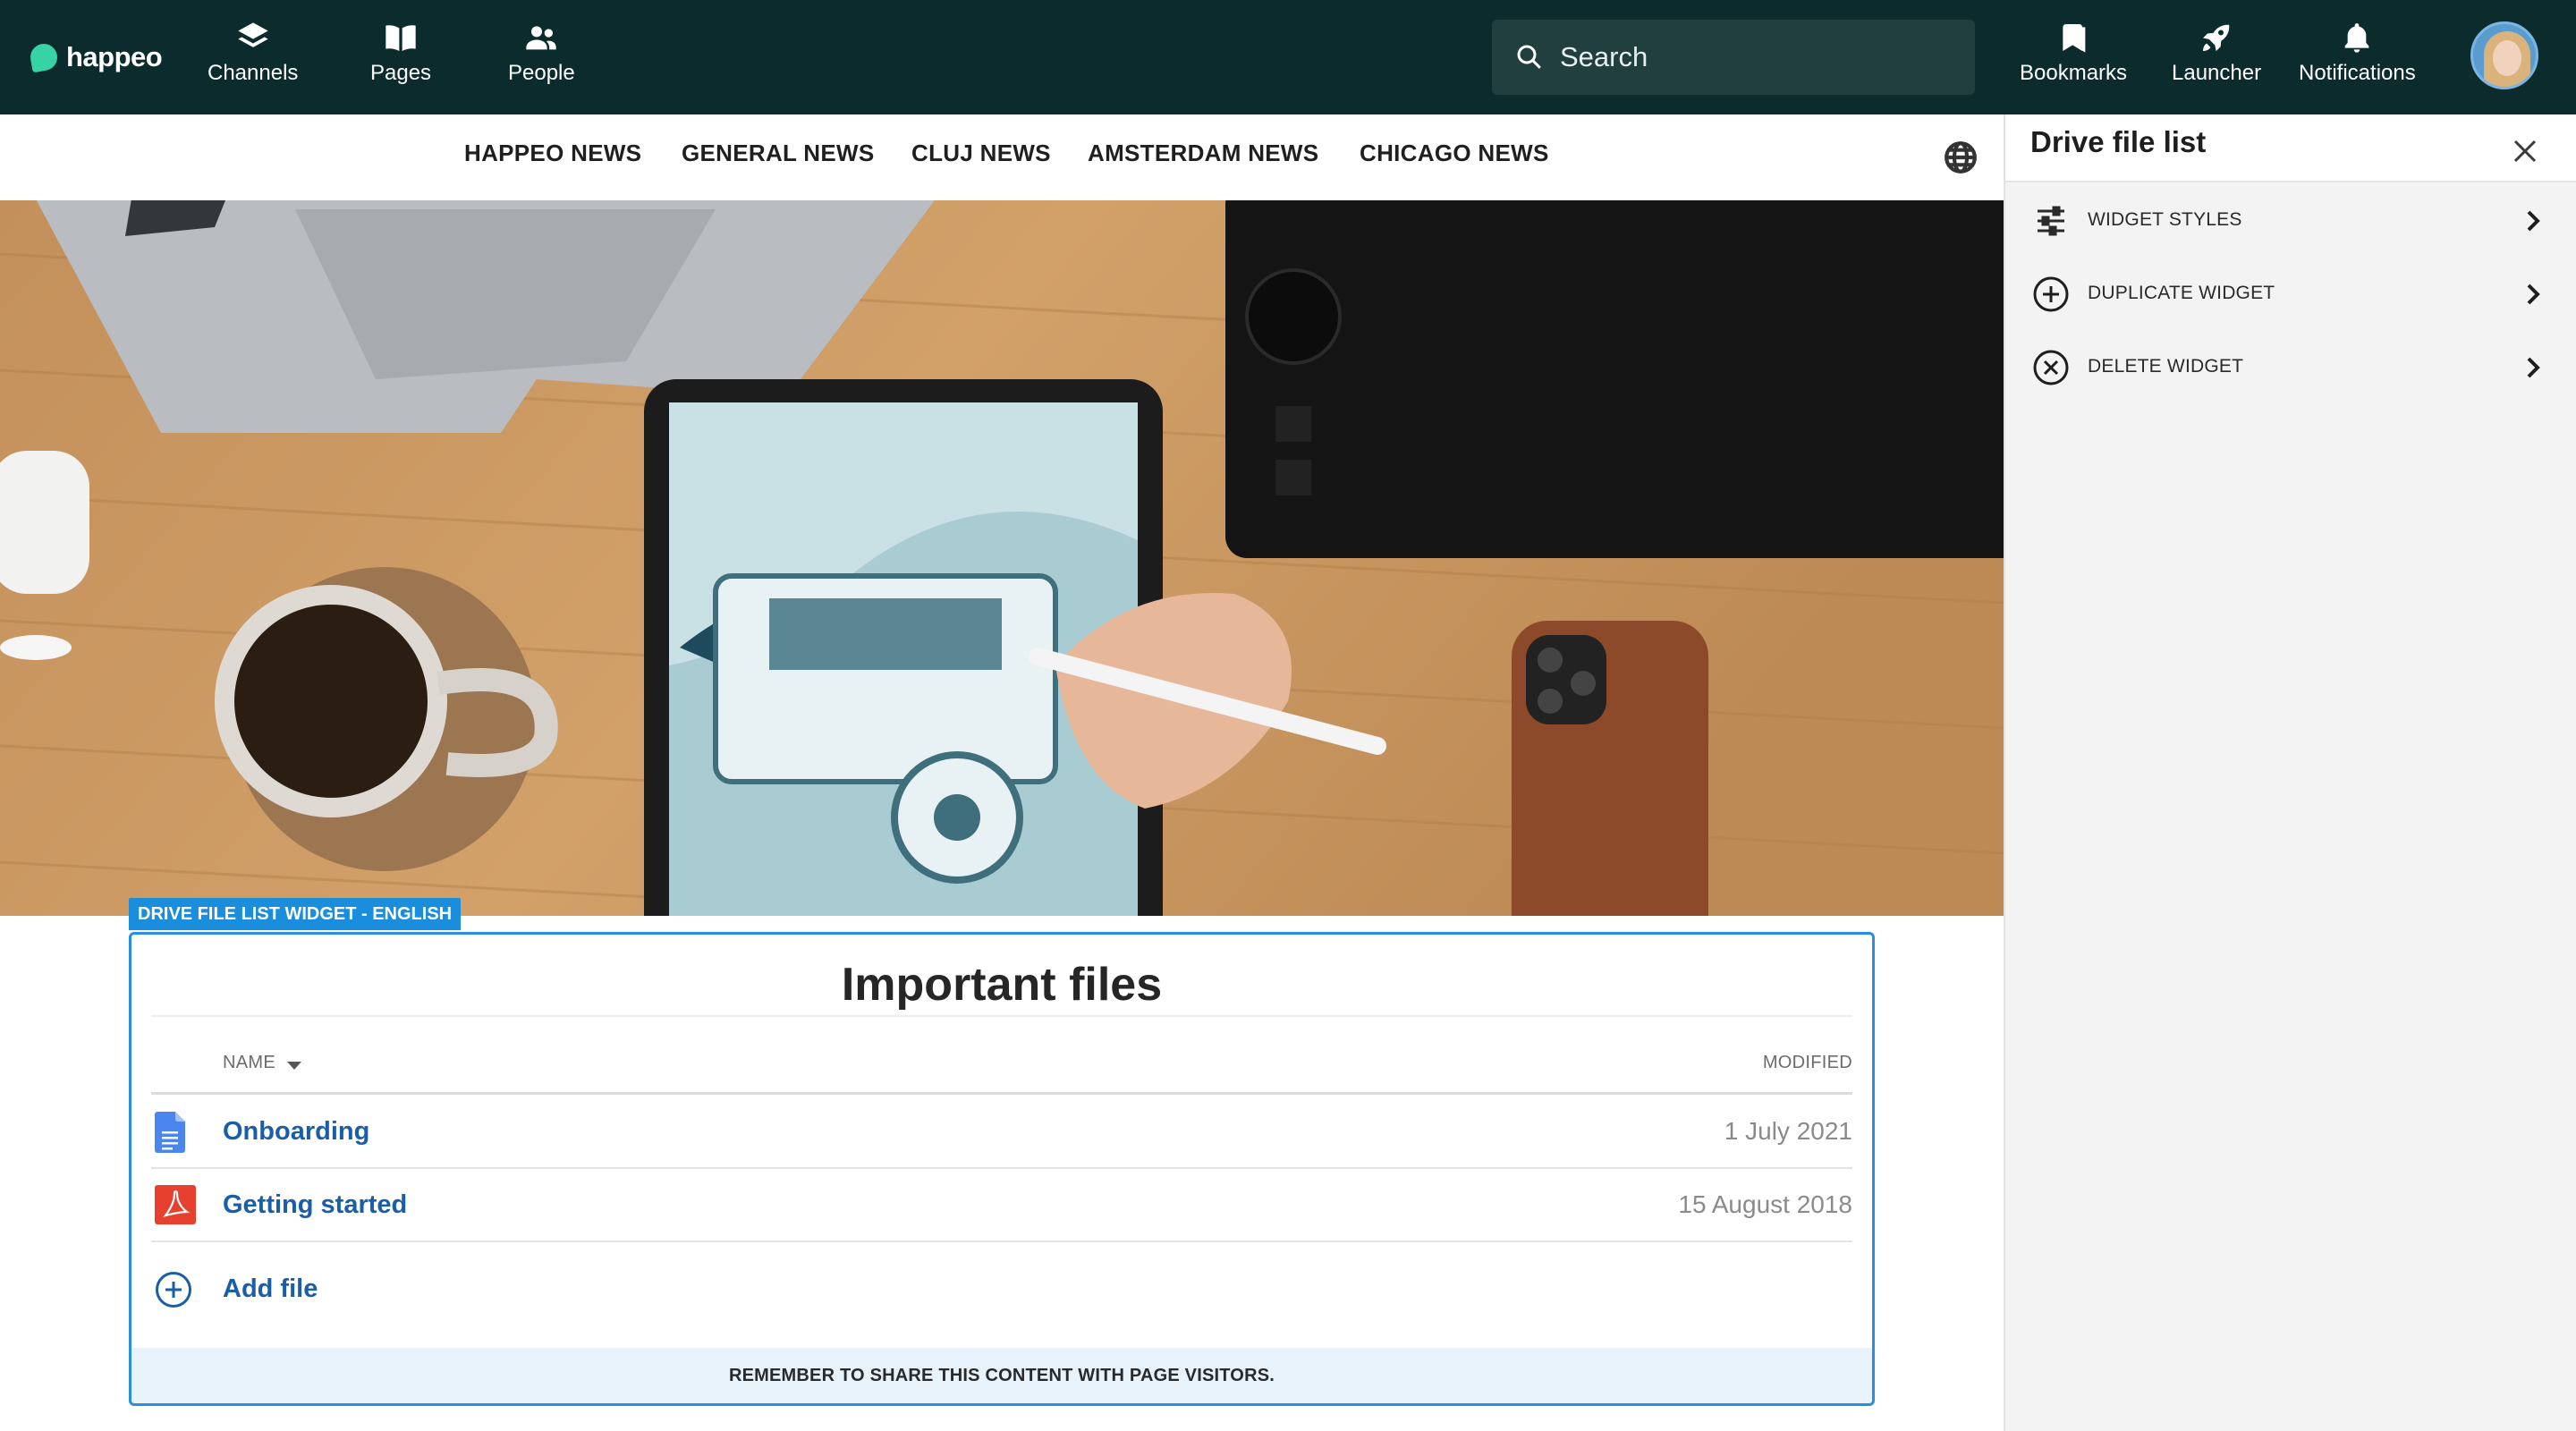  What do you see at coordinates (1001, 1094) in the screenshot?
I see `header-divider` at bounding box center [1001, 1094].